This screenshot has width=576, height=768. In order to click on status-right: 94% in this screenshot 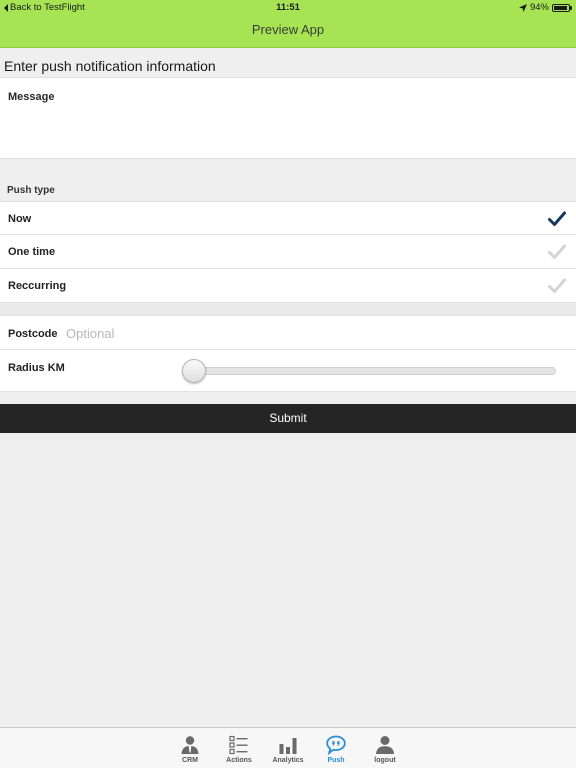, I will do `click(545, 7)`.